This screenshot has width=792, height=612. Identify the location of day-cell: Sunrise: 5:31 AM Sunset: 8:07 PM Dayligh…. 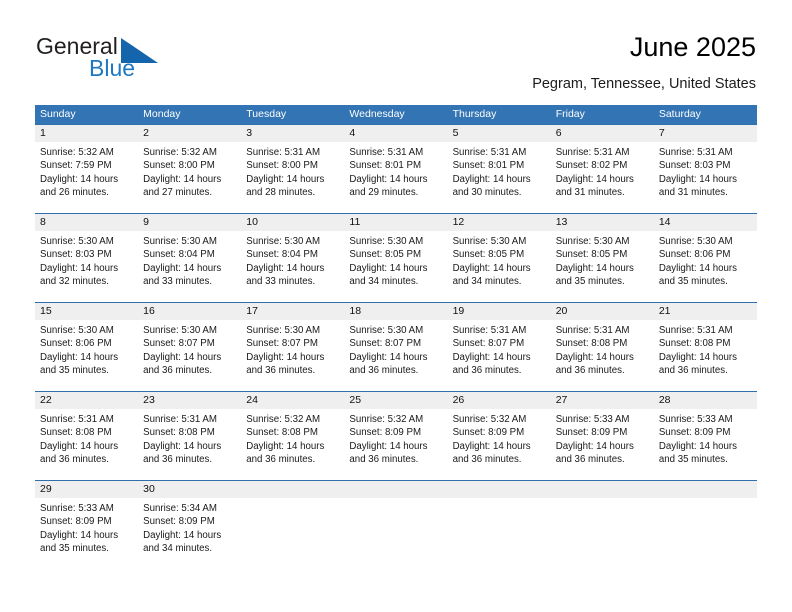
(499, 355).